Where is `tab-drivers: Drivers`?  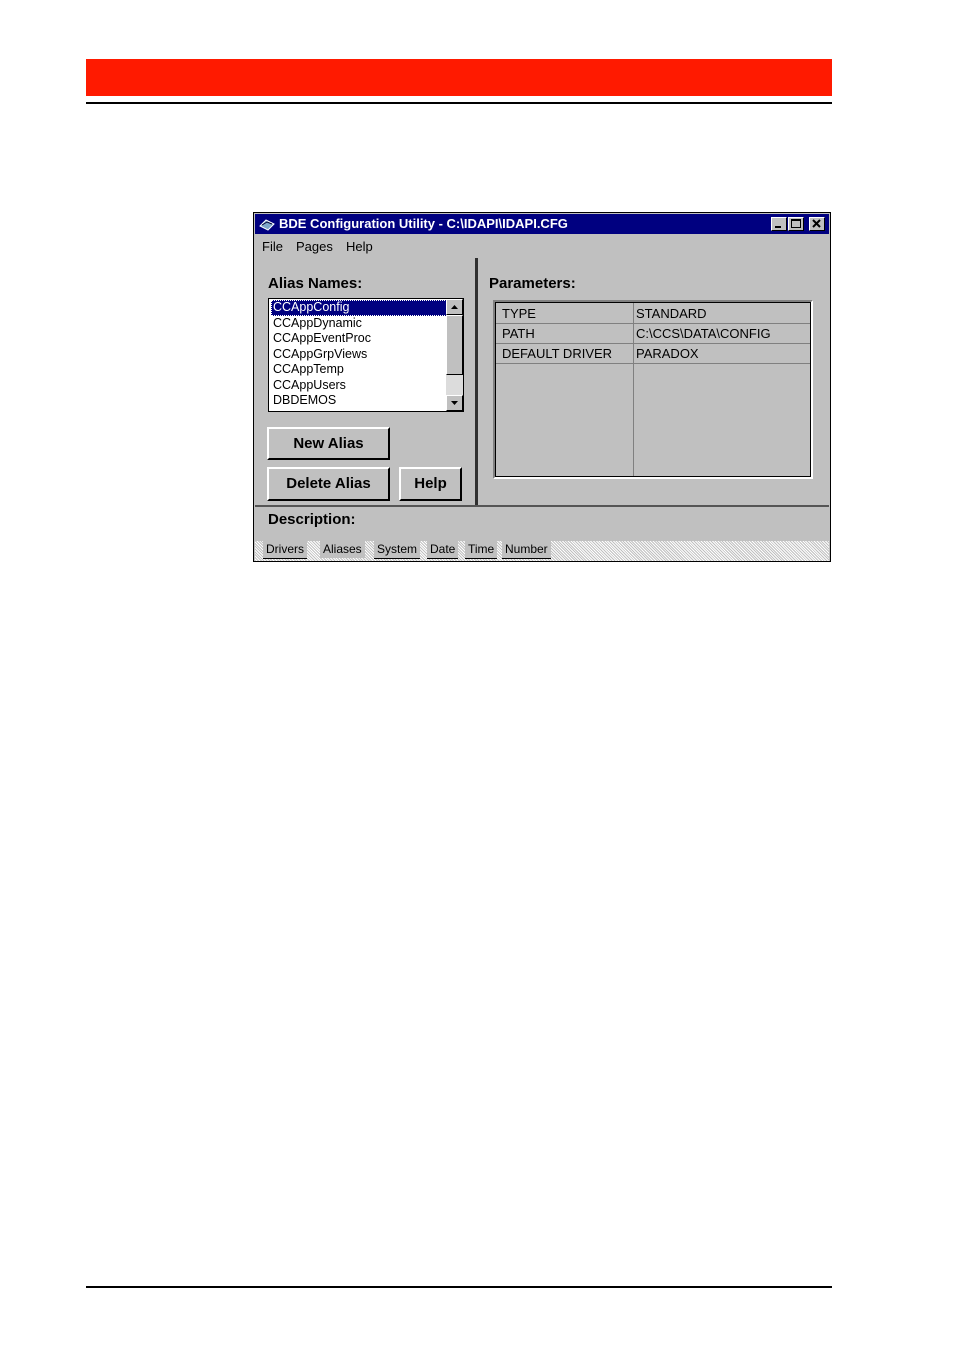 tab-drivers: Drivers is located at coordinates (285, 550).